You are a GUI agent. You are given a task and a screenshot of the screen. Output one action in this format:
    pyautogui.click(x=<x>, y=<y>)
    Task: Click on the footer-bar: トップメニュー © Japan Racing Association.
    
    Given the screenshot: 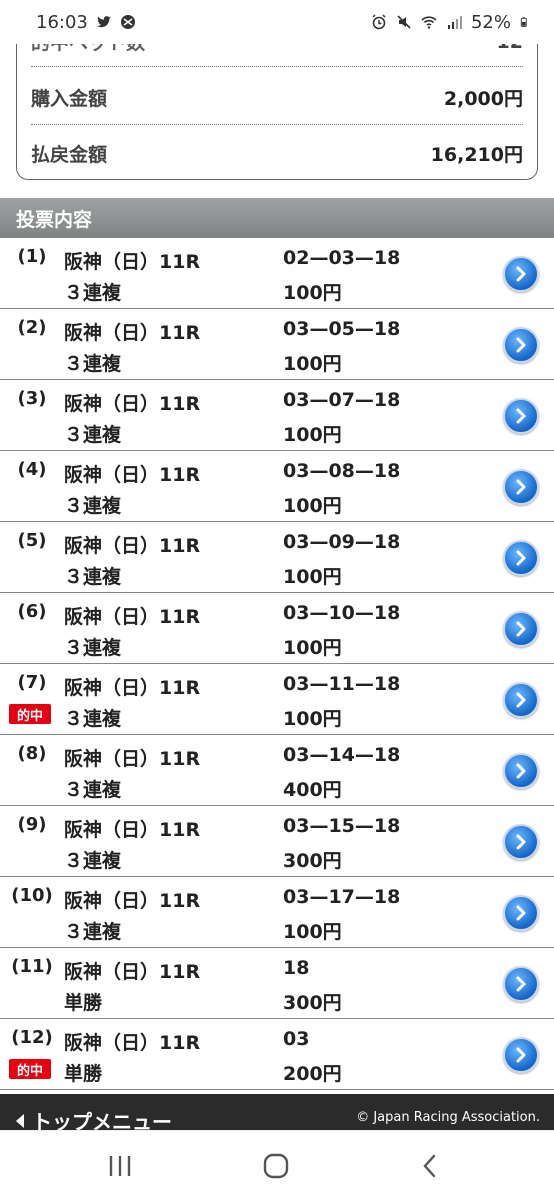 What is the action you would take?
    pyautogui.click(x=277, y=1114)
    